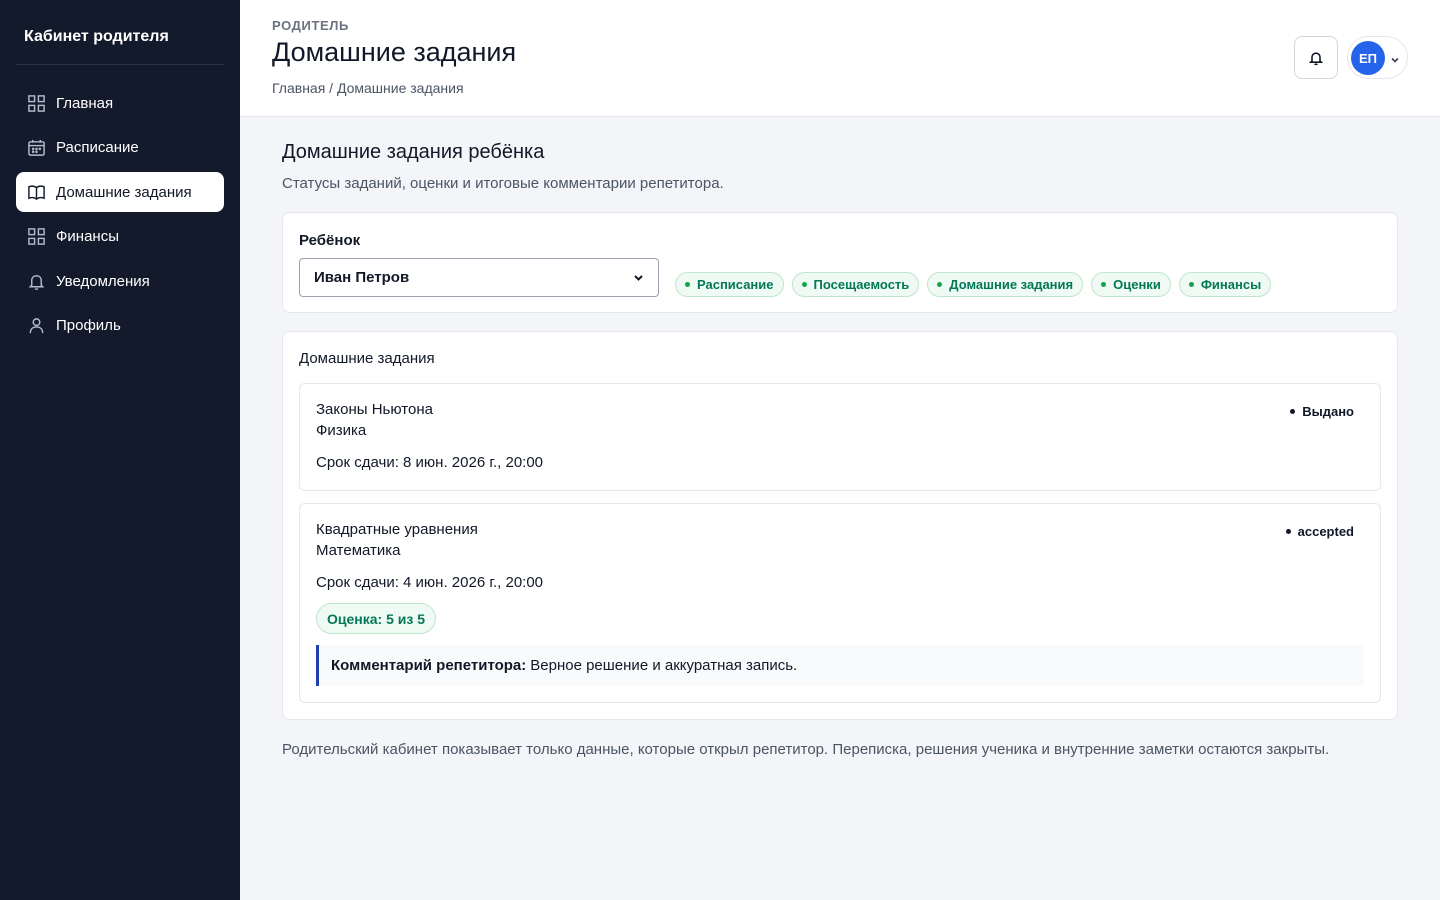 Image resolution: width=1440 pixels, height=900 pixels. I want to click on sidebar-item-label: Домашние задания, so click(124, 192).